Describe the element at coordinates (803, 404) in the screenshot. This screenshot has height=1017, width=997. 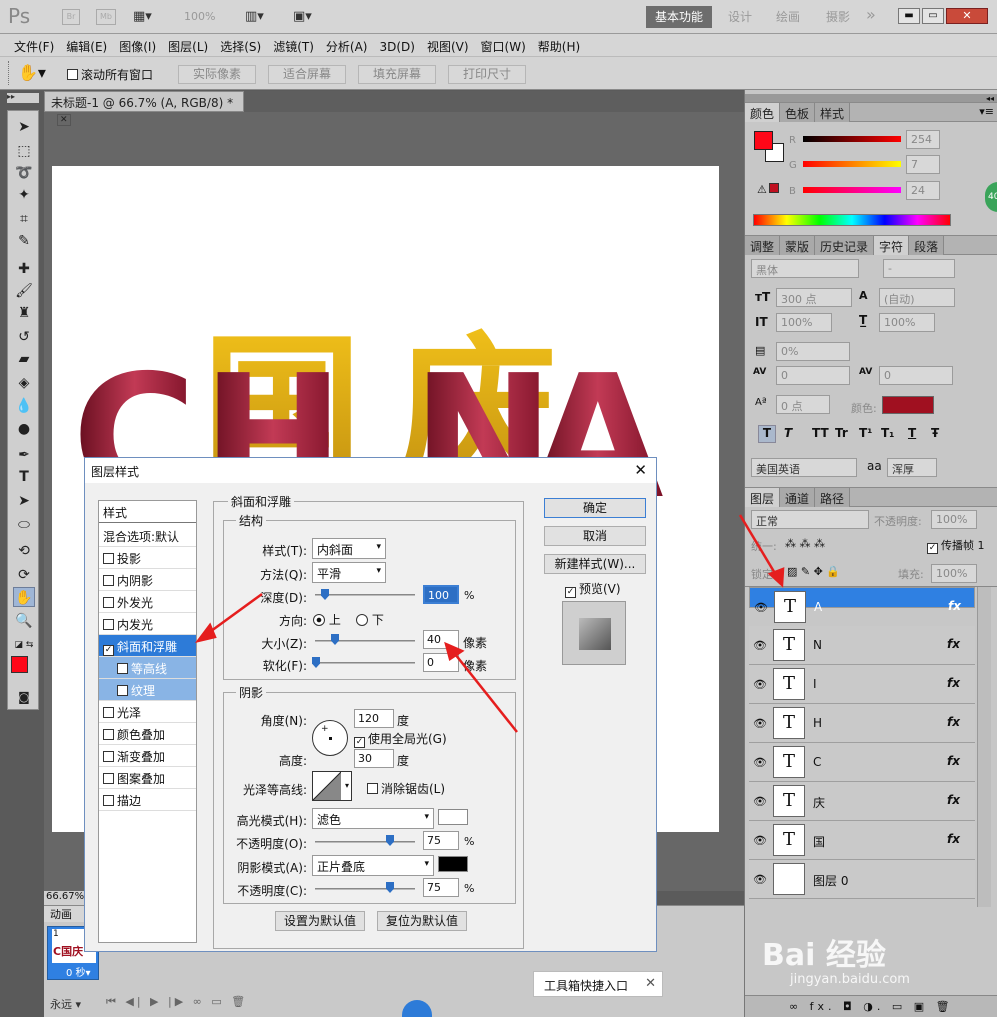
I see `baseline-field: 0 点` at that location.